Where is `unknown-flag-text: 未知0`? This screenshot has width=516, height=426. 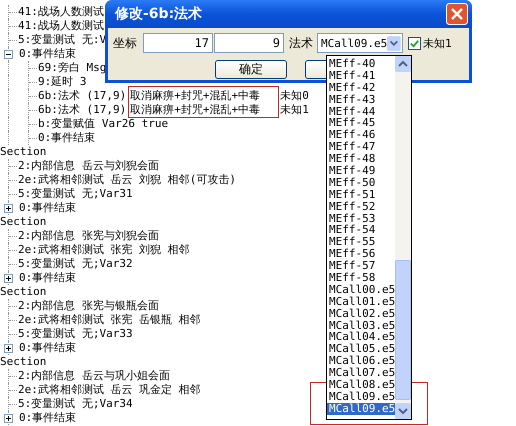 unknown-flag-text: 未知0 is located at coordinates (294, 96).